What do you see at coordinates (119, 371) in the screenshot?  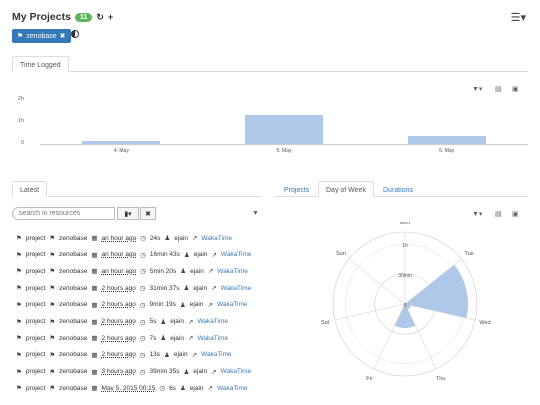 I see `time-ago: 3 hours ago` at bounding box center [119, 371].